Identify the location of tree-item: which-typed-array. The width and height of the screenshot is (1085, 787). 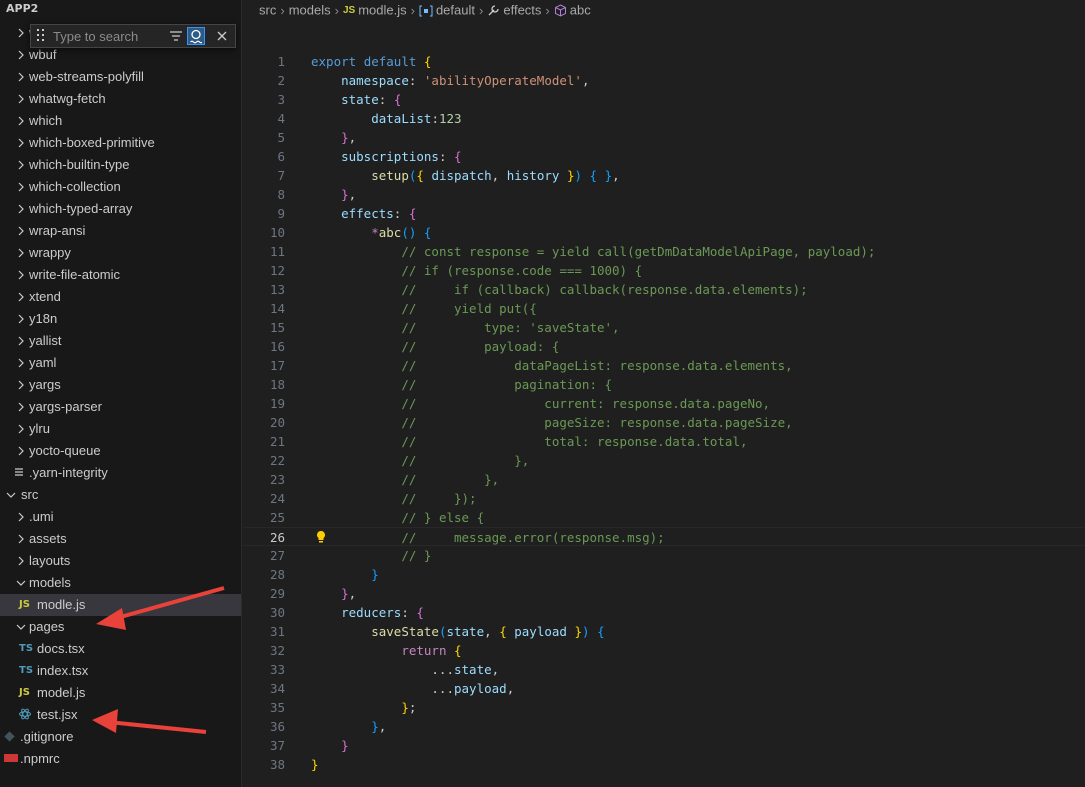
(120, 209).